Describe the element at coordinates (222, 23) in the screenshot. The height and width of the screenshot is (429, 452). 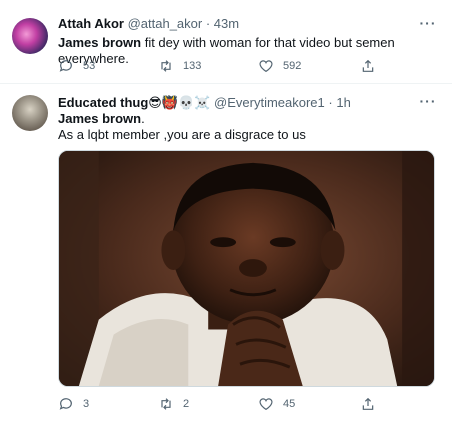
I see `timestamp: · 43m` at that location.